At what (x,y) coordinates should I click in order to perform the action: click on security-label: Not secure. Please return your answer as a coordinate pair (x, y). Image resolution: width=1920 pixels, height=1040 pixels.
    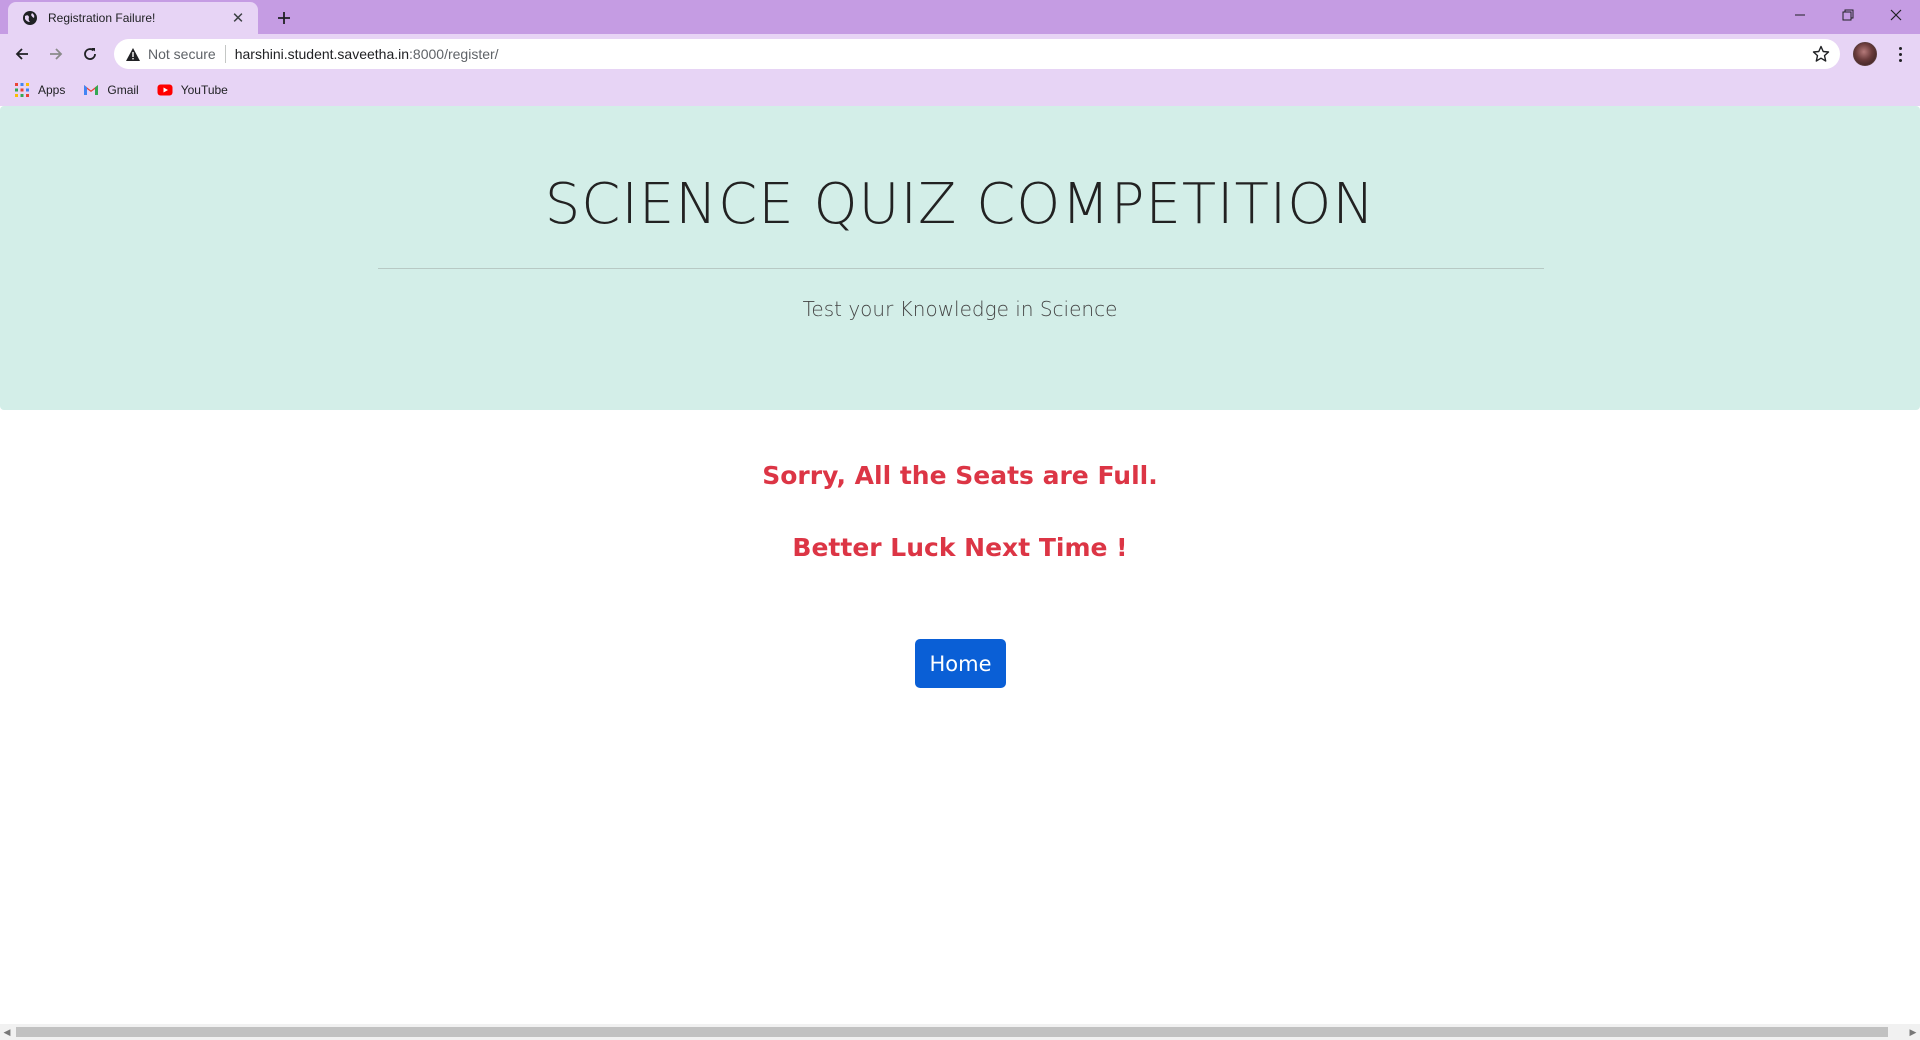
    Looking at the image, I should click on (182, 54).